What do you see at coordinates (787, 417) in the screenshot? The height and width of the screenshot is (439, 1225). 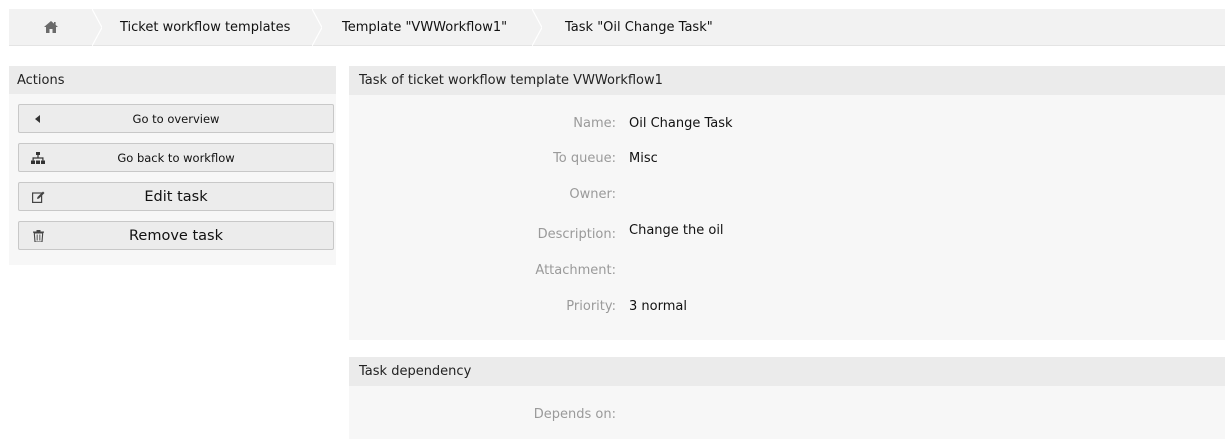 I see `field-depends-on: Depends on:` at bounding box center [787, 417].